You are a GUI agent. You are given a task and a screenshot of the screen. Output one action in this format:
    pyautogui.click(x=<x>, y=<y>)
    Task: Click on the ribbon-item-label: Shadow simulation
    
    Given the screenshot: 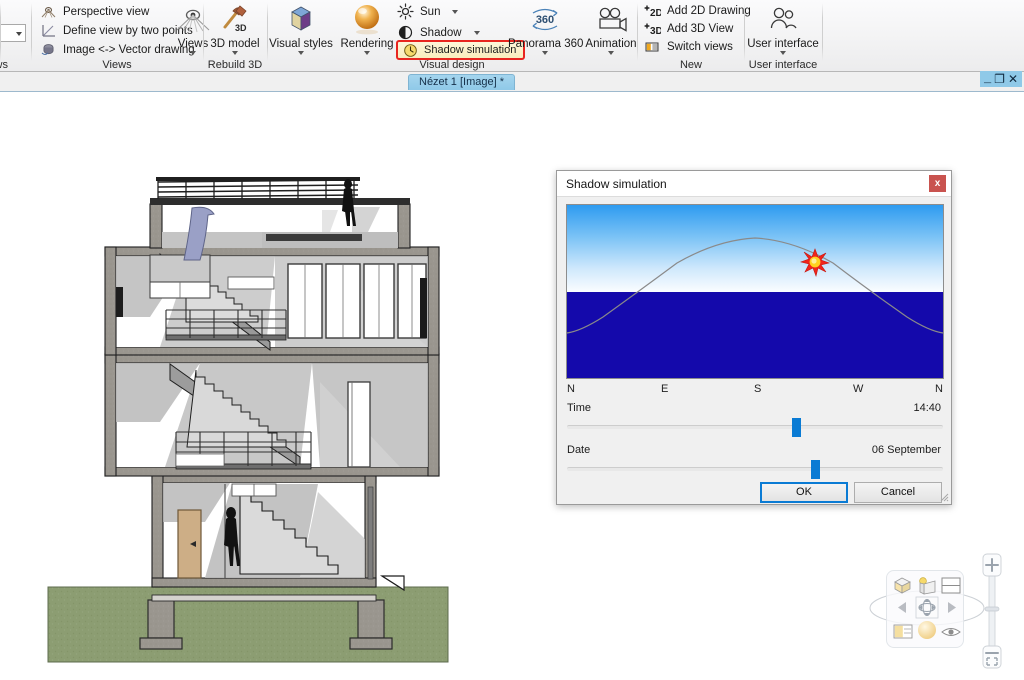 What is the action you would take?
    pyautogui.click(x=470, y=50)
    